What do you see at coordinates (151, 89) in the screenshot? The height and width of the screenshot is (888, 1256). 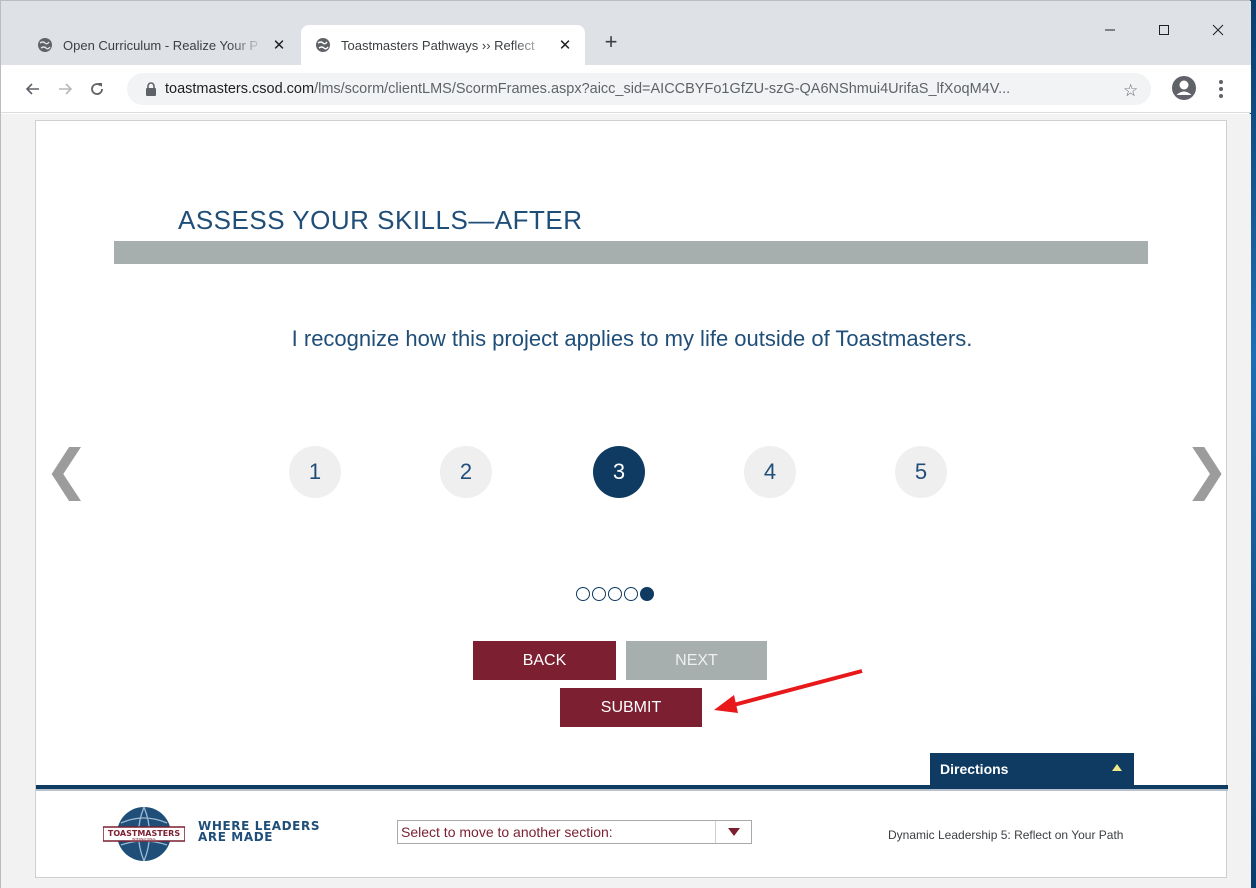 I see `lock-icon` at bounding box center [151, 89].